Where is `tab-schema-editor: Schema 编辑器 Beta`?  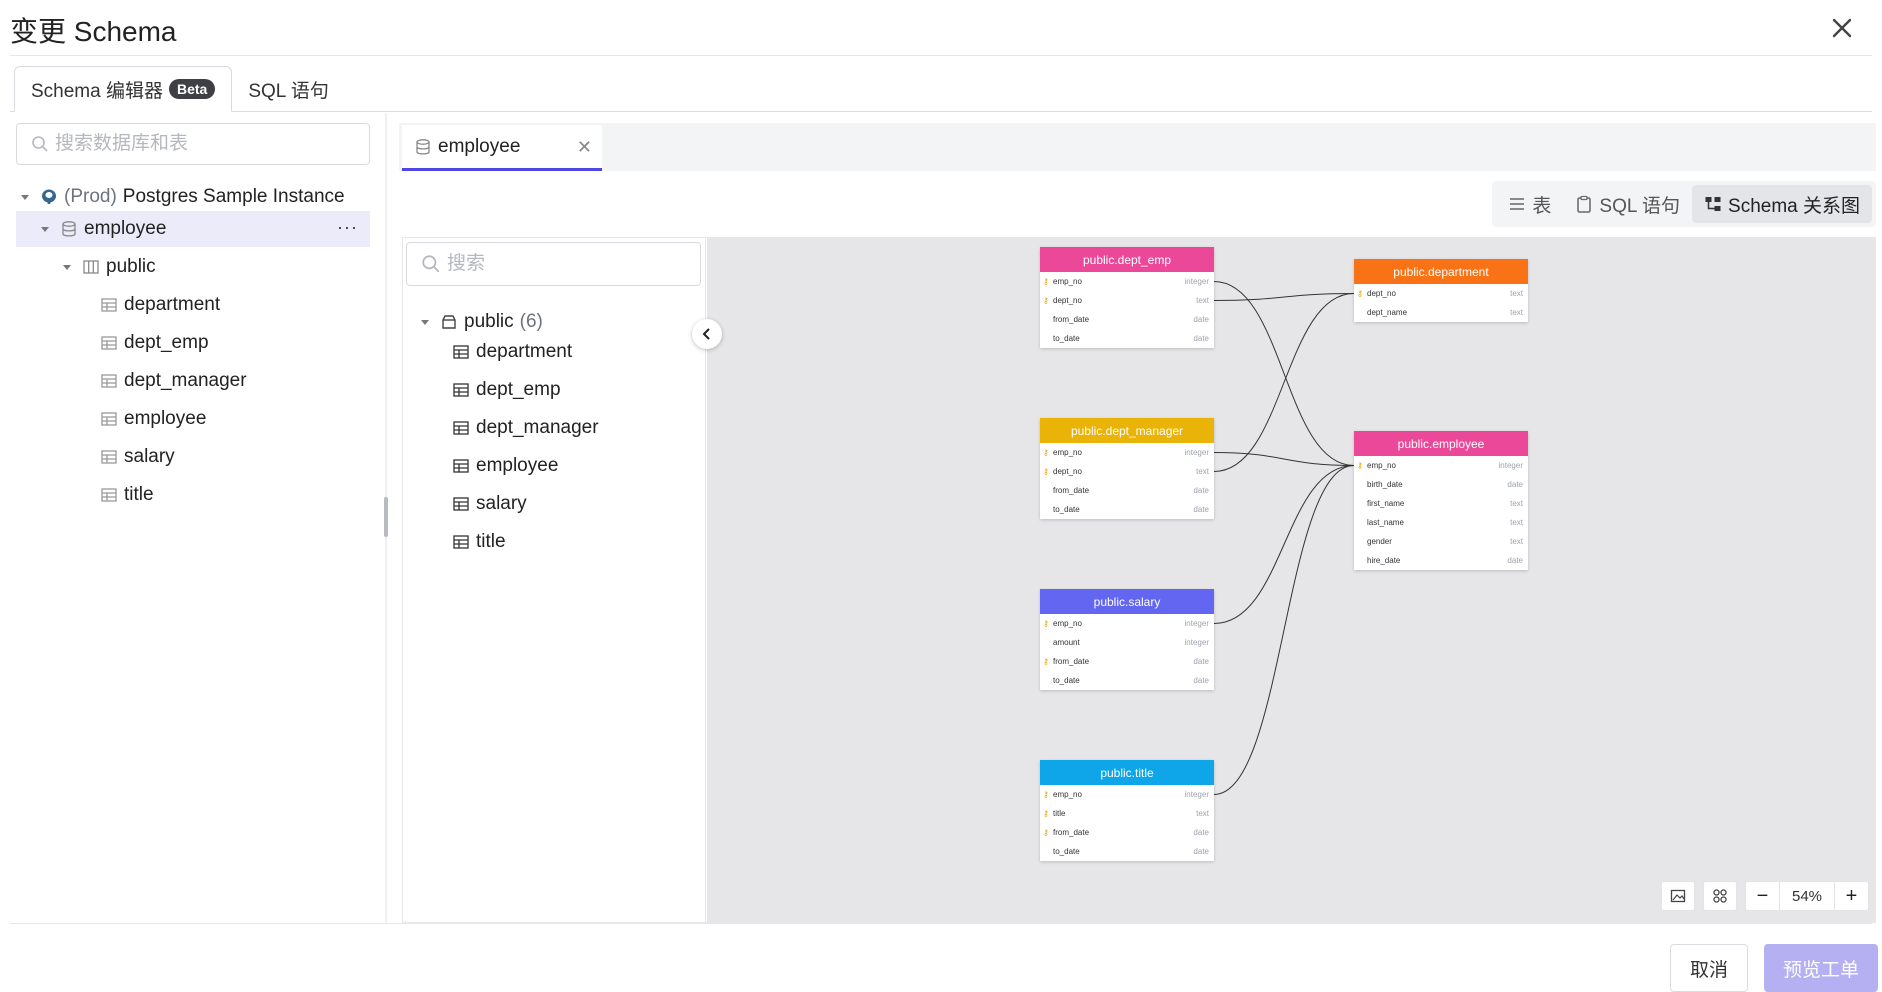 tab-schema-editor: Schema 编辑器 Beta is located at coordinates (123, 89).